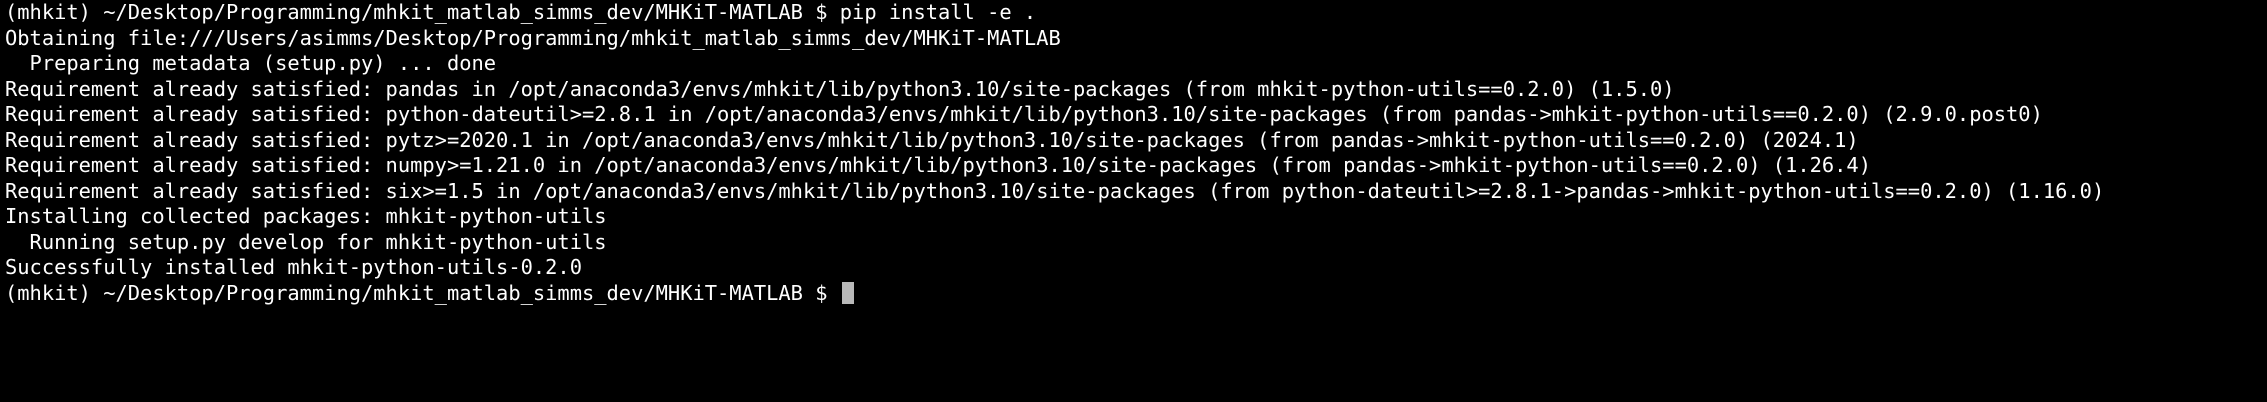 The height and width of the screenshot is (402, 2267). I want to click on terminal-output-line: Preparing metadata (setup.py) ... done, so click(251, 63).